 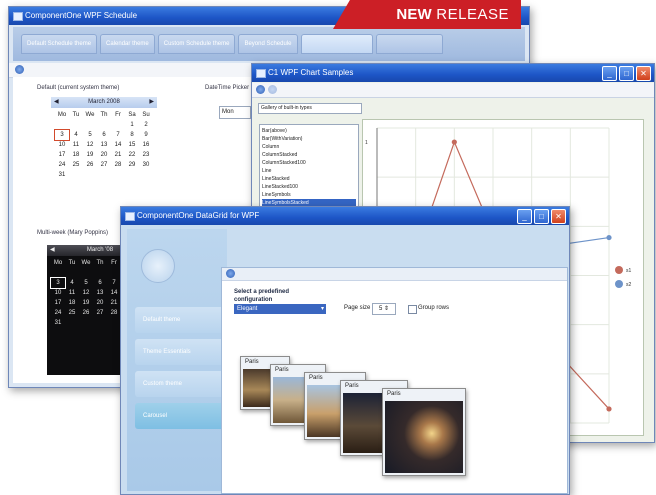 What do you see at coordinates (309, 179) in the screenshot?
I see `chart-type-item: LineStacked` at bounding box center [309, 179].